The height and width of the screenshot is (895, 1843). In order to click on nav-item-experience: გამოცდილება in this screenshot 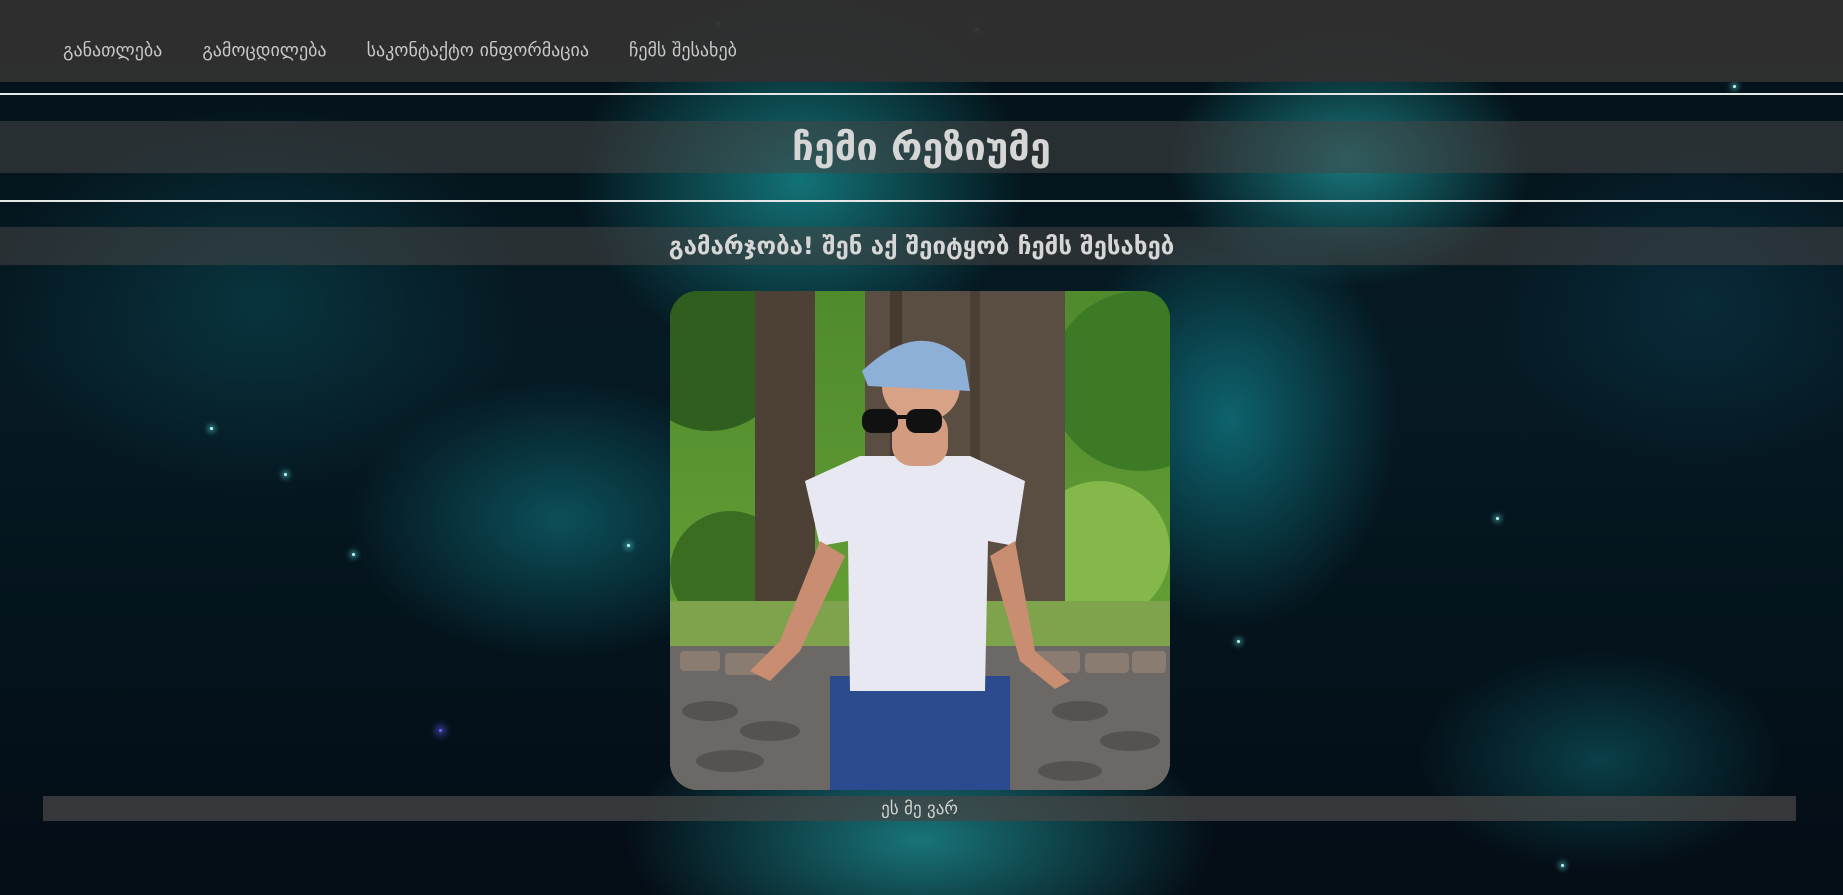, I will do `click(264, 50)`.